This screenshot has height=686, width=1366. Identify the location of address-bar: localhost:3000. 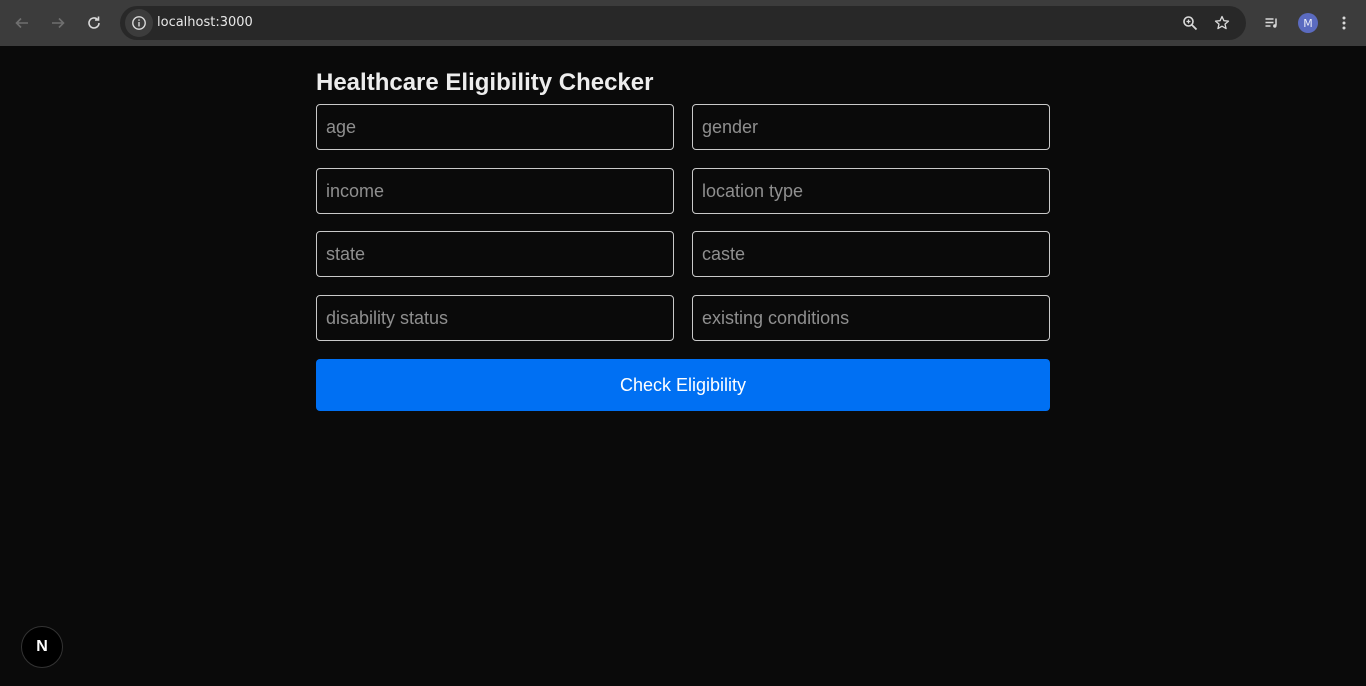
(683, 23).